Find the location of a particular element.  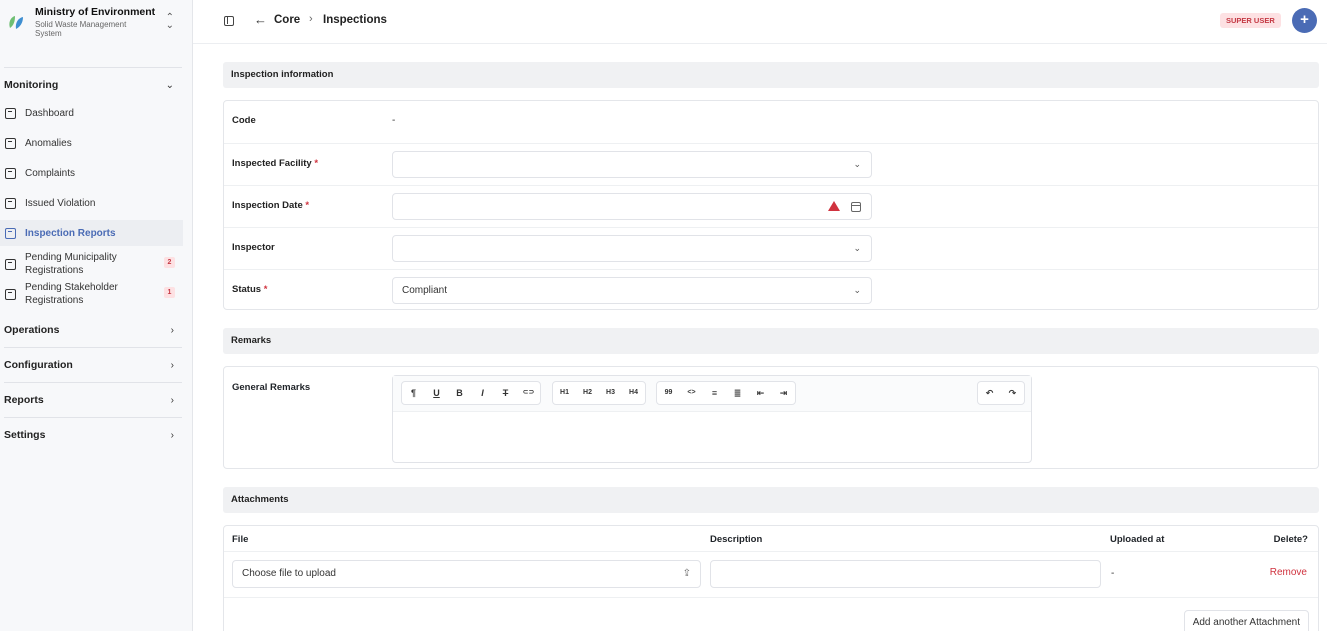

label-text: Inspected Facility is located at coordinates (272, 163).